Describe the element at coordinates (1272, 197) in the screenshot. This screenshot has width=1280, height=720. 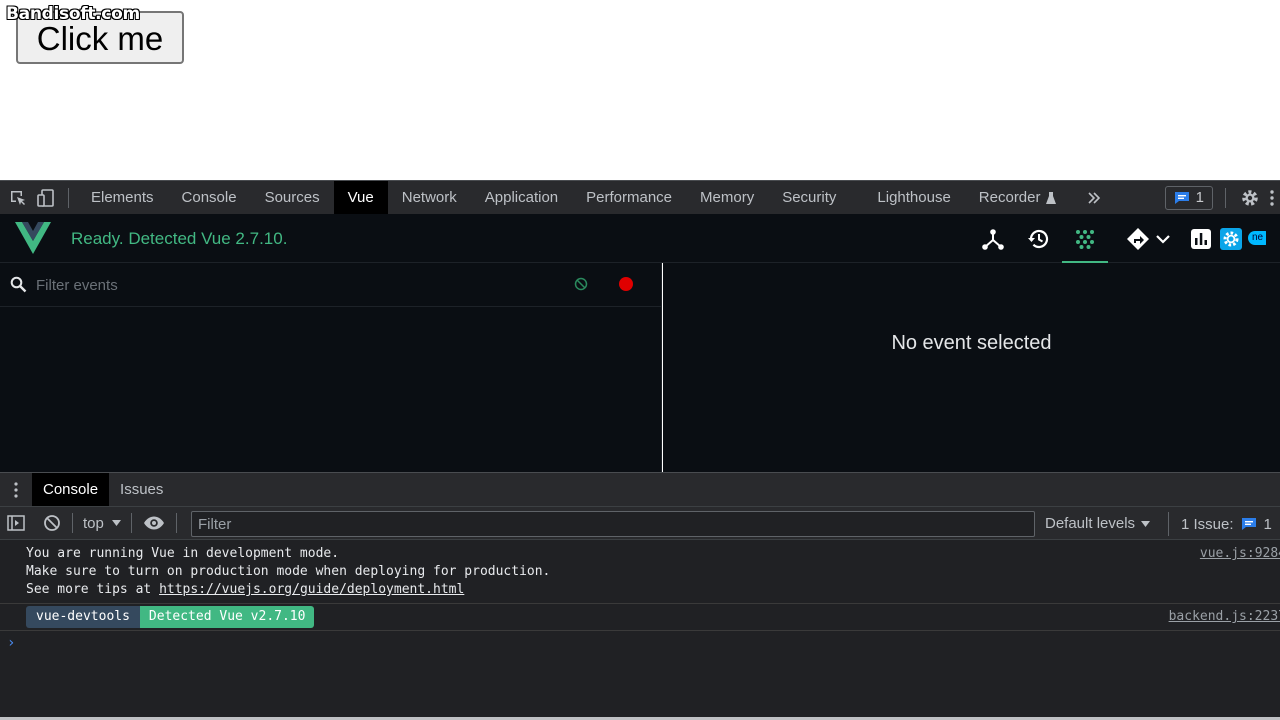
I see `more-options-icon` at that location.